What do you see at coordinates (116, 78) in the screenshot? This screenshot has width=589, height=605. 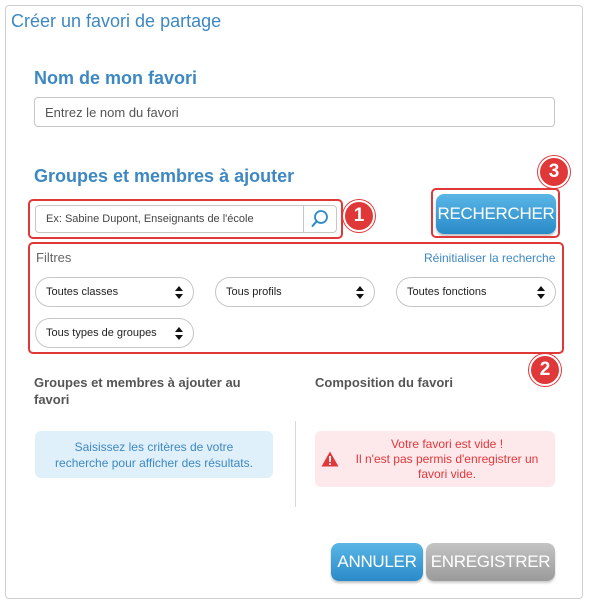 I see `favorite-name-heading: Nom de mon favori` at bounding box center [116, 78].